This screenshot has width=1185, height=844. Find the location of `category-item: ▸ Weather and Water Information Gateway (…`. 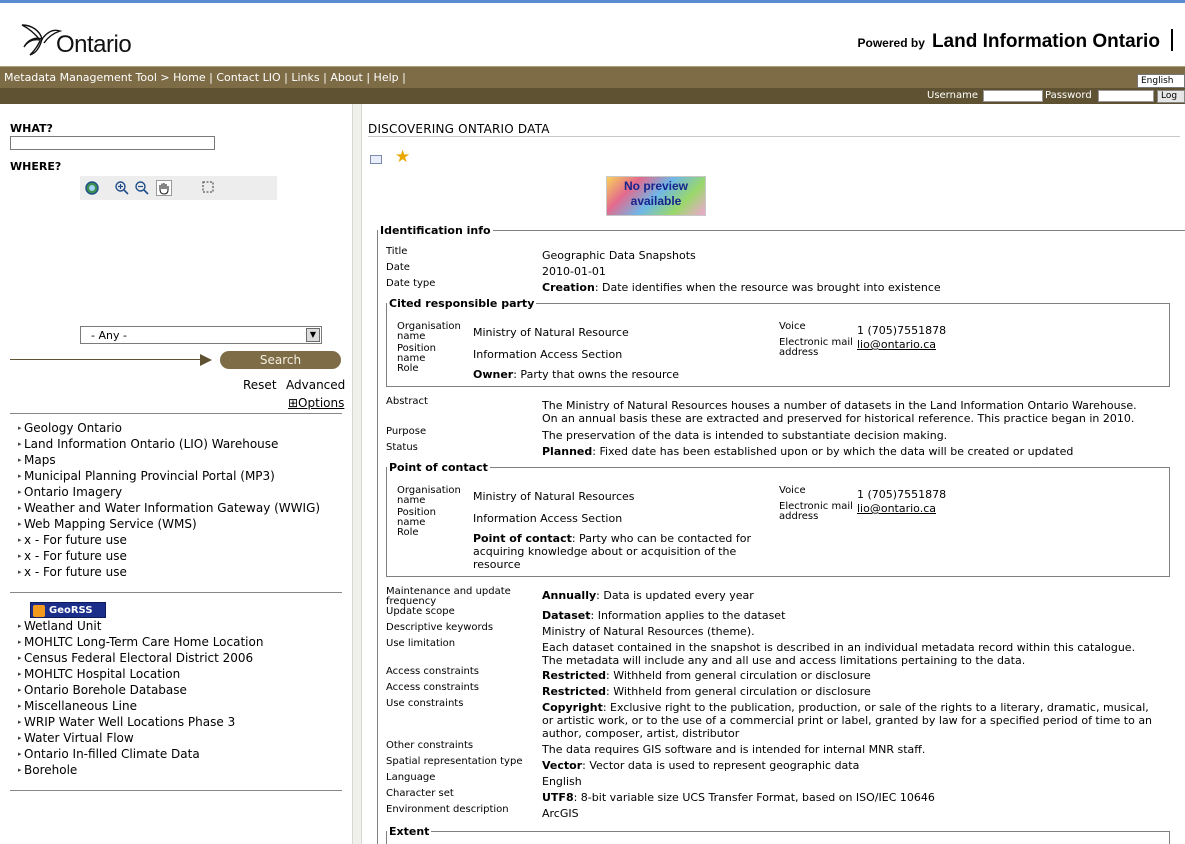

category-item: ▸ Weather and Water Information Gateway (… is located at coordinates (169, 508).